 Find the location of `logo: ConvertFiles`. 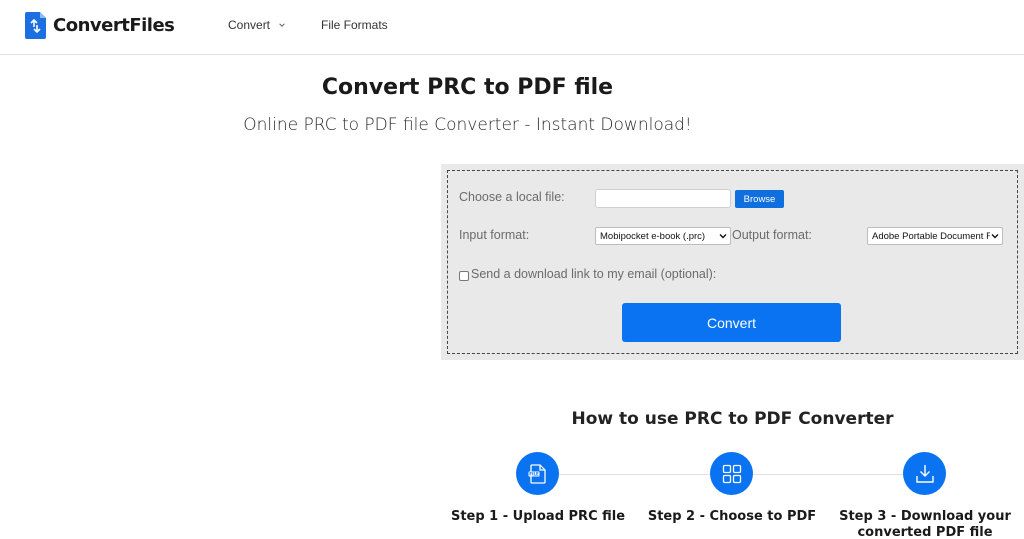

logo: ConvertFiles is located at coordinates (100, 25).